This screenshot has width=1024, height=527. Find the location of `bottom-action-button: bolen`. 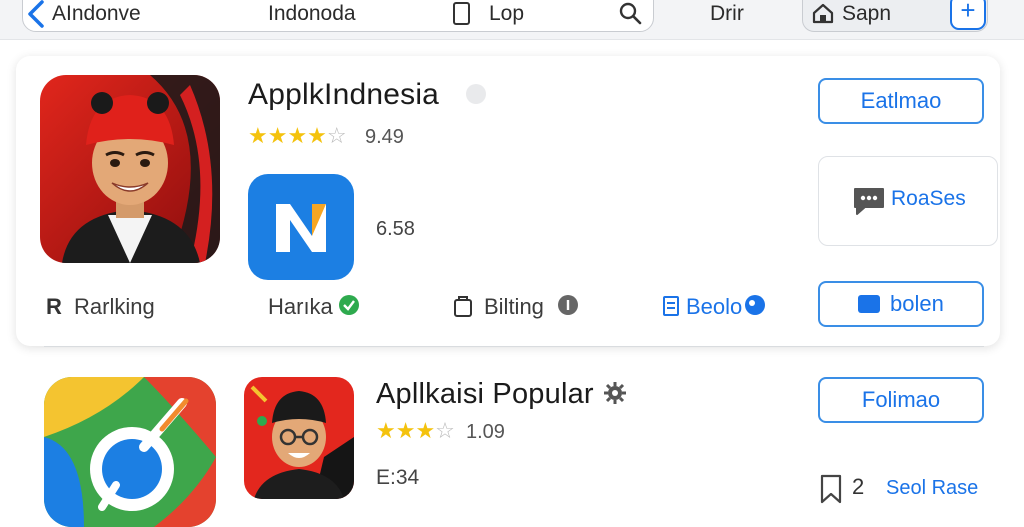

bottom-action-button: bolen is located at coordinates (901, 304).